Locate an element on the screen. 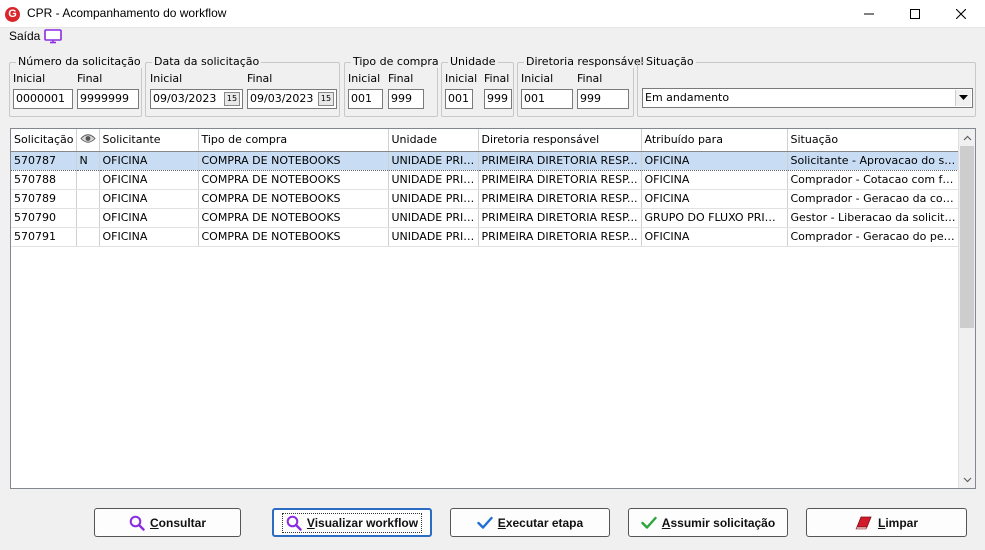 Image resolution: width=985 pixels, height=550 pixels. consultar-button: Consultar is located at coordinates (167, 522).